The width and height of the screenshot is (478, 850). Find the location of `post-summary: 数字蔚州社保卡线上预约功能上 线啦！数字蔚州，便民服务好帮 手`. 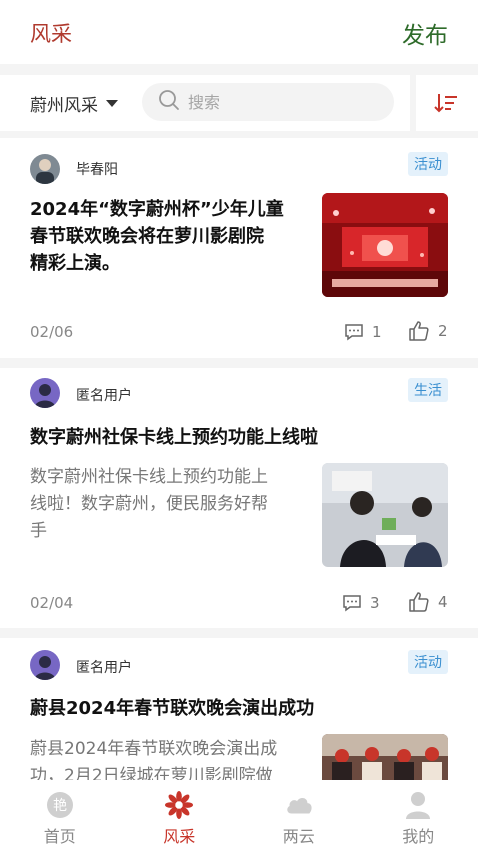

post-summary: 数字蔚州社保卡线上预约功能上 线啦！数字蔚州，便民服务好帮 手 is located at coordinates (166, 504).